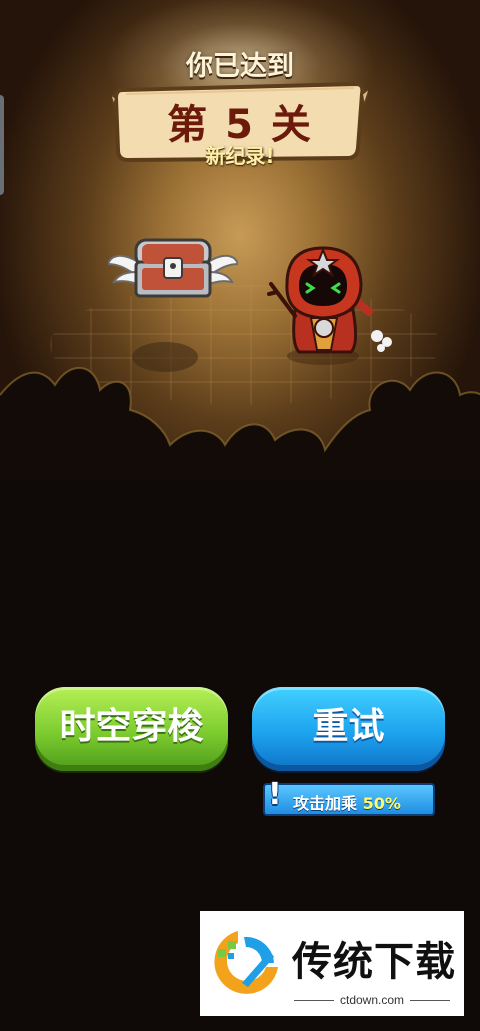 The width and height of the screenshot is (480, 1031). What do you see at coordinates (131, 729) in the screenshot?
I see `time-travel-button: 时空穿梭` at bounding box center [131, 729].